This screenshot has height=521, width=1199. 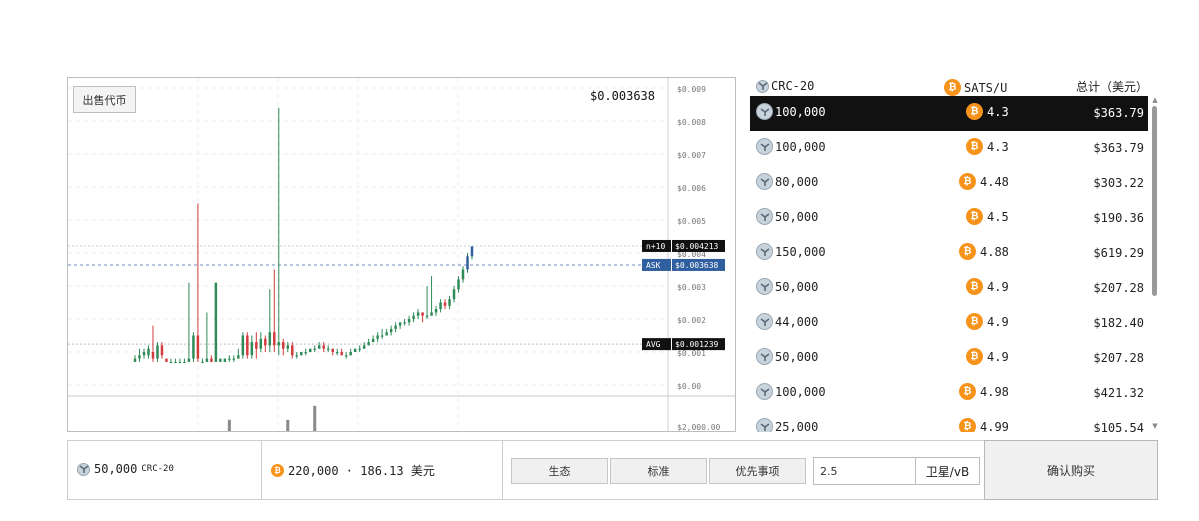 I want to click on order-quantity-token: CRC-20, so click(x=157, y=469).